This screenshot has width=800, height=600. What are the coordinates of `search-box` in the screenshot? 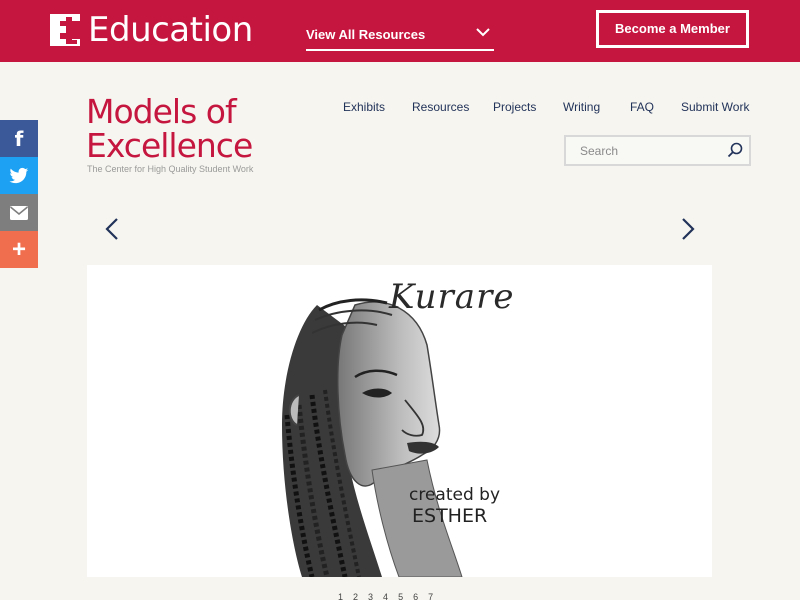 It's located at (657, 150).